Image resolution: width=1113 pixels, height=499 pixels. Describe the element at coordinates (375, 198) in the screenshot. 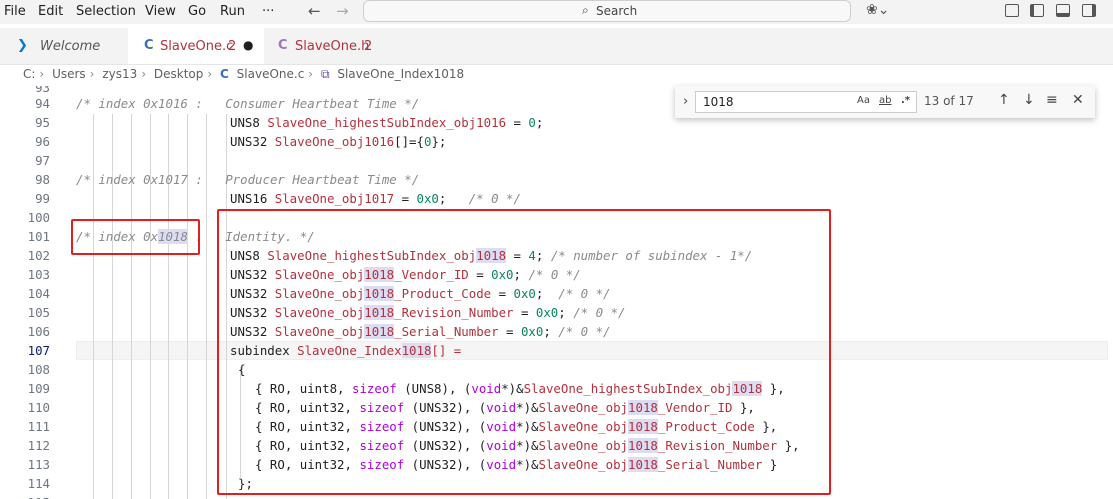

I see `code-line: UNS16 SlaveOne_obj1017 = 0x0; /* 0 */` at that location.